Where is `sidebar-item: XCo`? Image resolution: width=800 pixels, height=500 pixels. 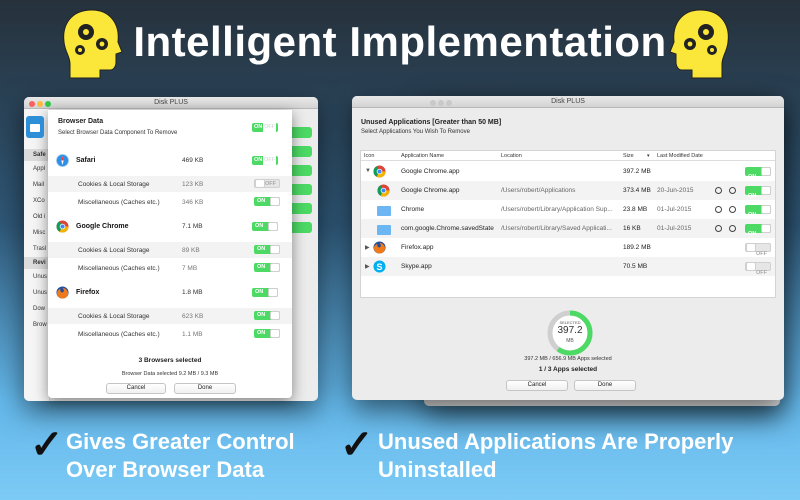 sidebar-item: XCo is located at coordinates (36, 201).